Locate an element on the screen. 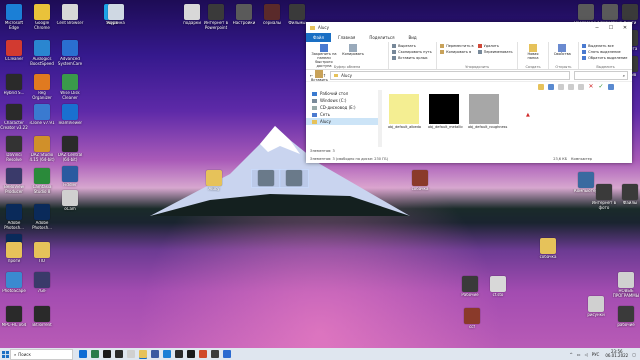 Image resolution: width=640 pixels, height=360 pixels. search-input: ⌕ is located at coordinates (601, 75).